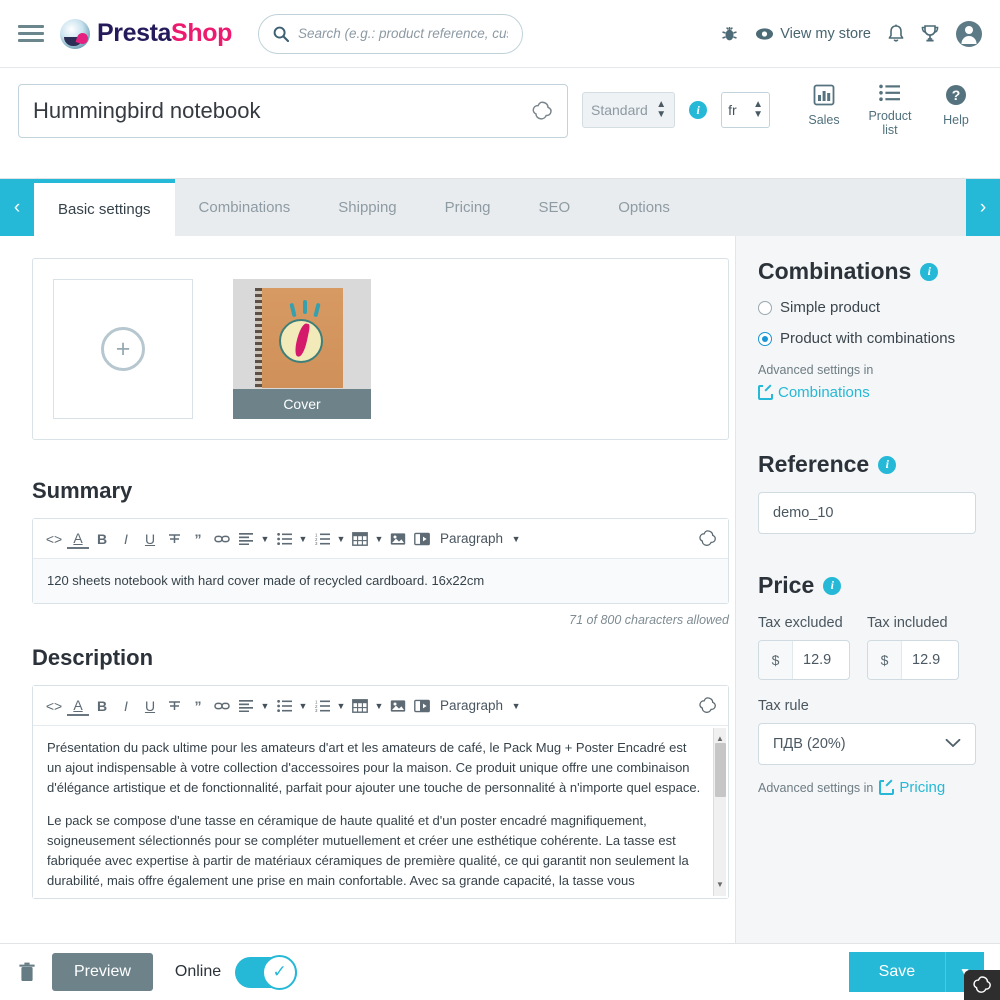 This screenshot has width=1000, height=1000. Describe the element at coordinates (729, 34) in the screenshot. I see `bug-icon` at that location.